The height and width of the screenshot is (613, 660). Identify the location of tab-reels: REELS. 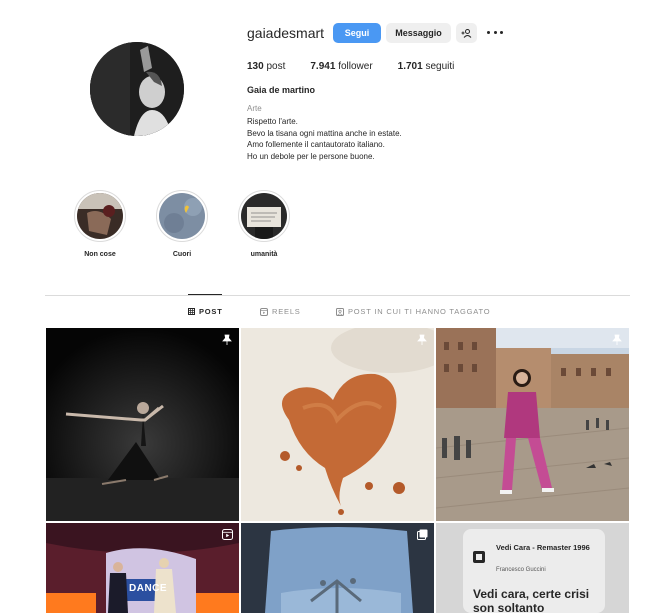
(280, 311).